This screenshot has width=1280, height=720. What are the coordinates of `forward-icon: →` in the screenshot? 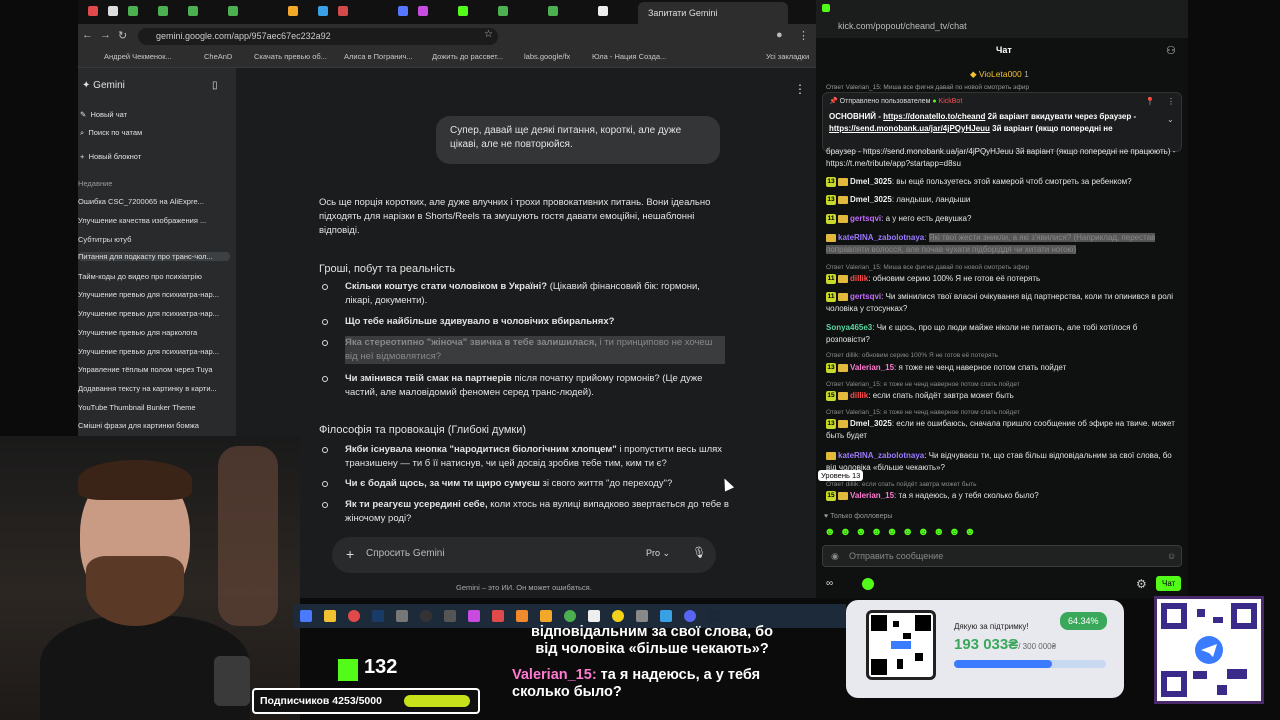 It's located at (105, 35).